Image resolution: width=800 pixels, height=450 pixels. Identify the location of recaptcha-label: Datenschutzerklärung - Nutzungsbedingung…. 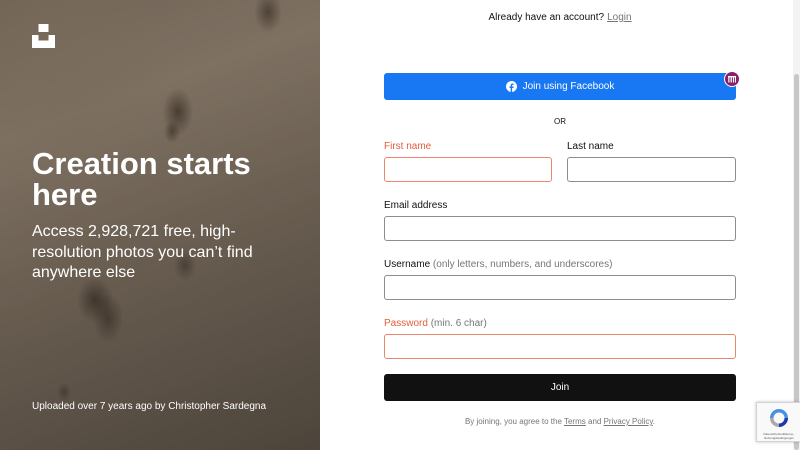
(779, 436).